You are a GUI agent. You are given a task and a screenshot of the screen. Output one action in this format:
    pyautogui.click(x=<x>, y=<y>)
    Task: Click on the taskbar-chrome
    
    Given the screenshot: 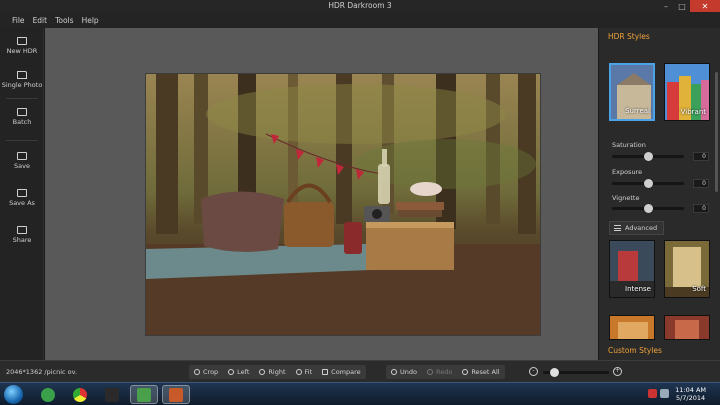 What is the action you would take?
    pyautogui.click(x=80, y=394)
    